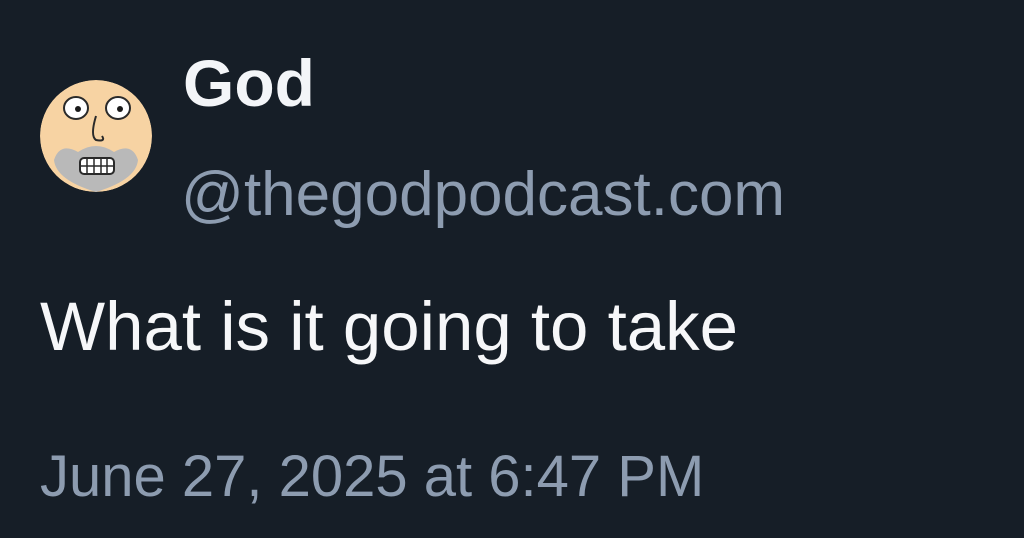 This screenshot has width=1024, height=538. Describe the element at coordinates (483, 195) in the screenshot. I see `author-handle: @thegodpodcast.com` at that location.